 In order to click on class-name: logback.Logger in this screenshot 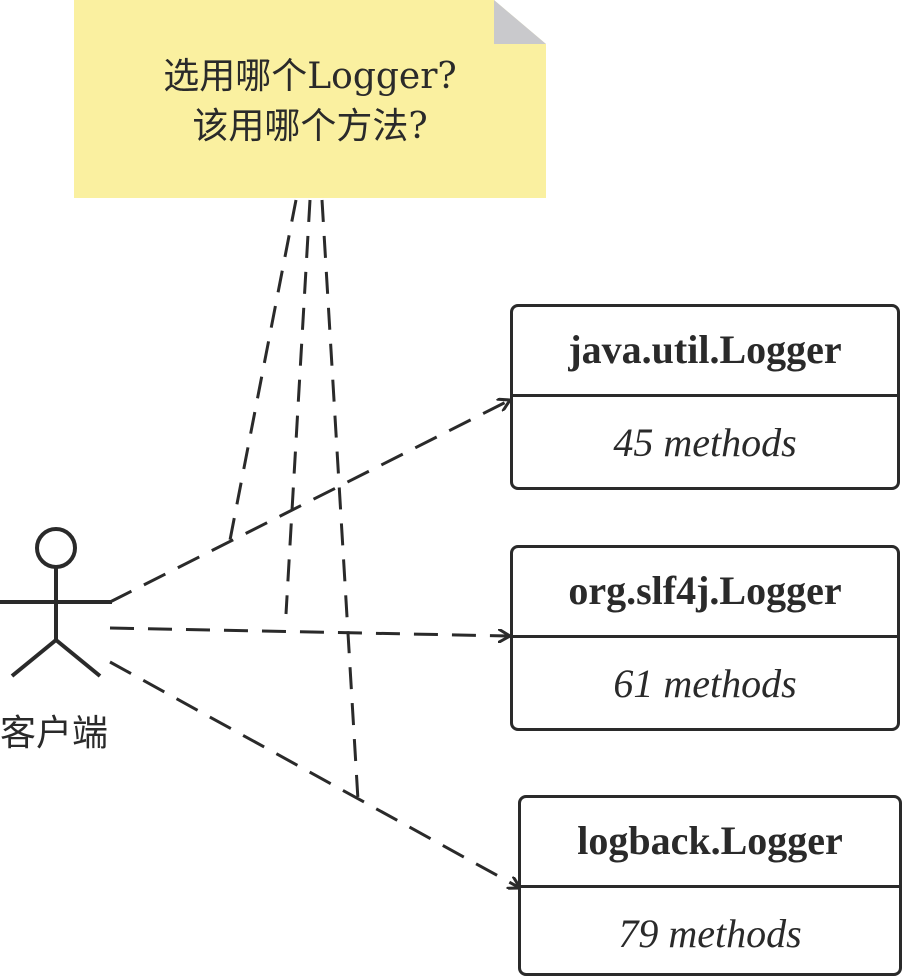, I will do `click(710, 843)`.